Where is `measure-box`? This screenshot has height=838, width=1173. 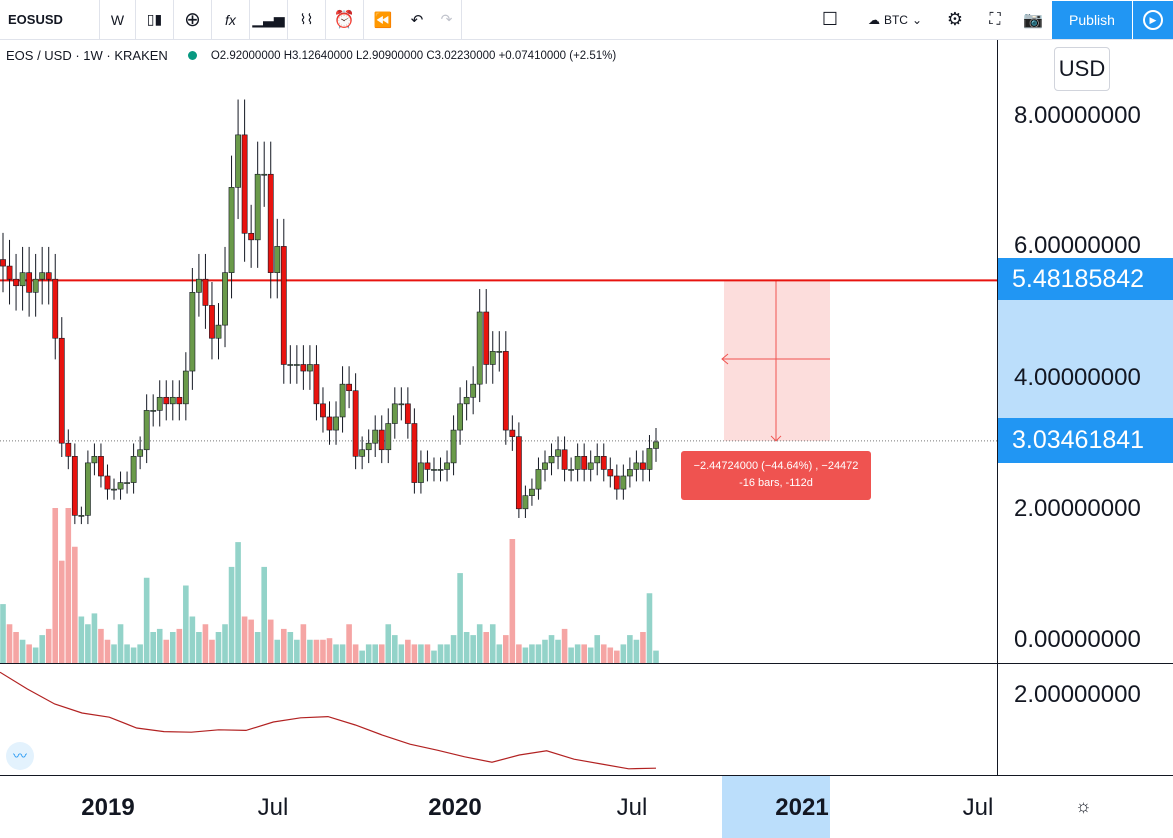
measure-box is located at coordinates (777, 360).